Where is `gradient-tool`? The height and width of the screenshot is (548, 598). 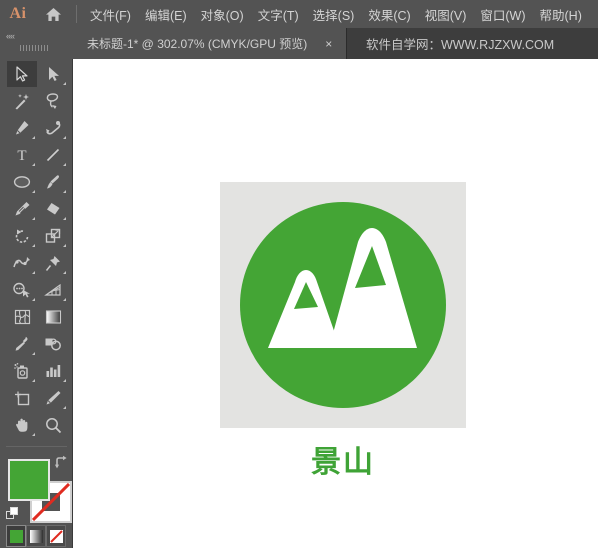
gradient-tool is located at coordinates (53, 317).